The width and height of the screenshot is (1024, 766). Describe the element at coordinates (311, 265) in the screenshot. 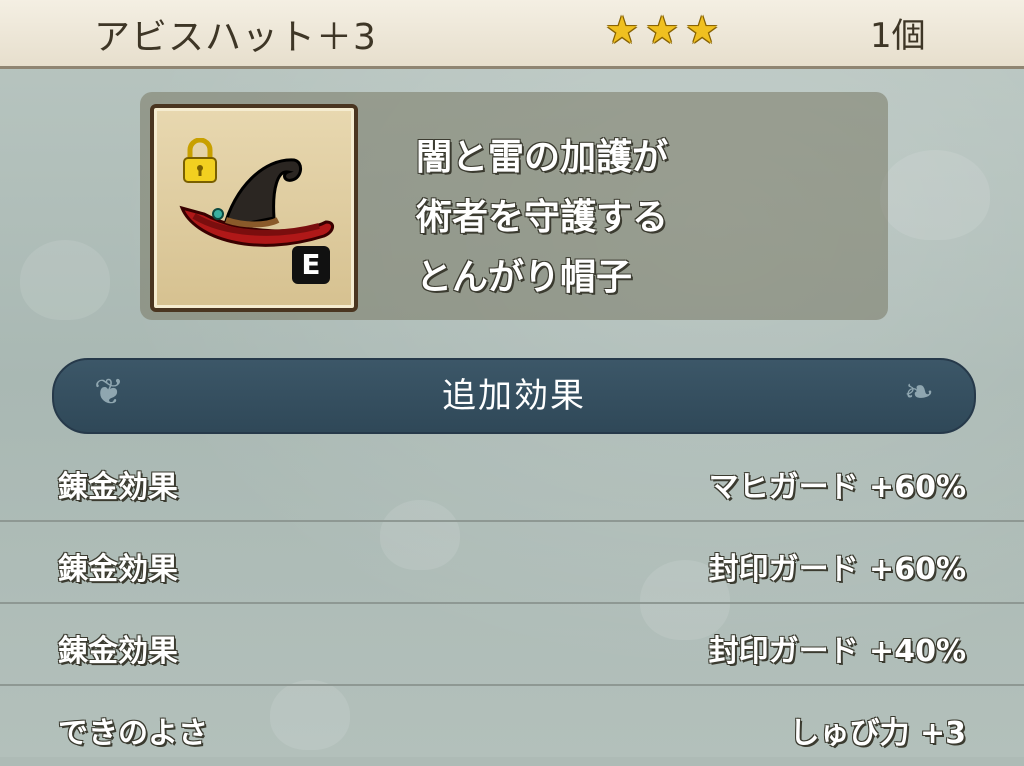

I see `equipped-badge: E` at that location.